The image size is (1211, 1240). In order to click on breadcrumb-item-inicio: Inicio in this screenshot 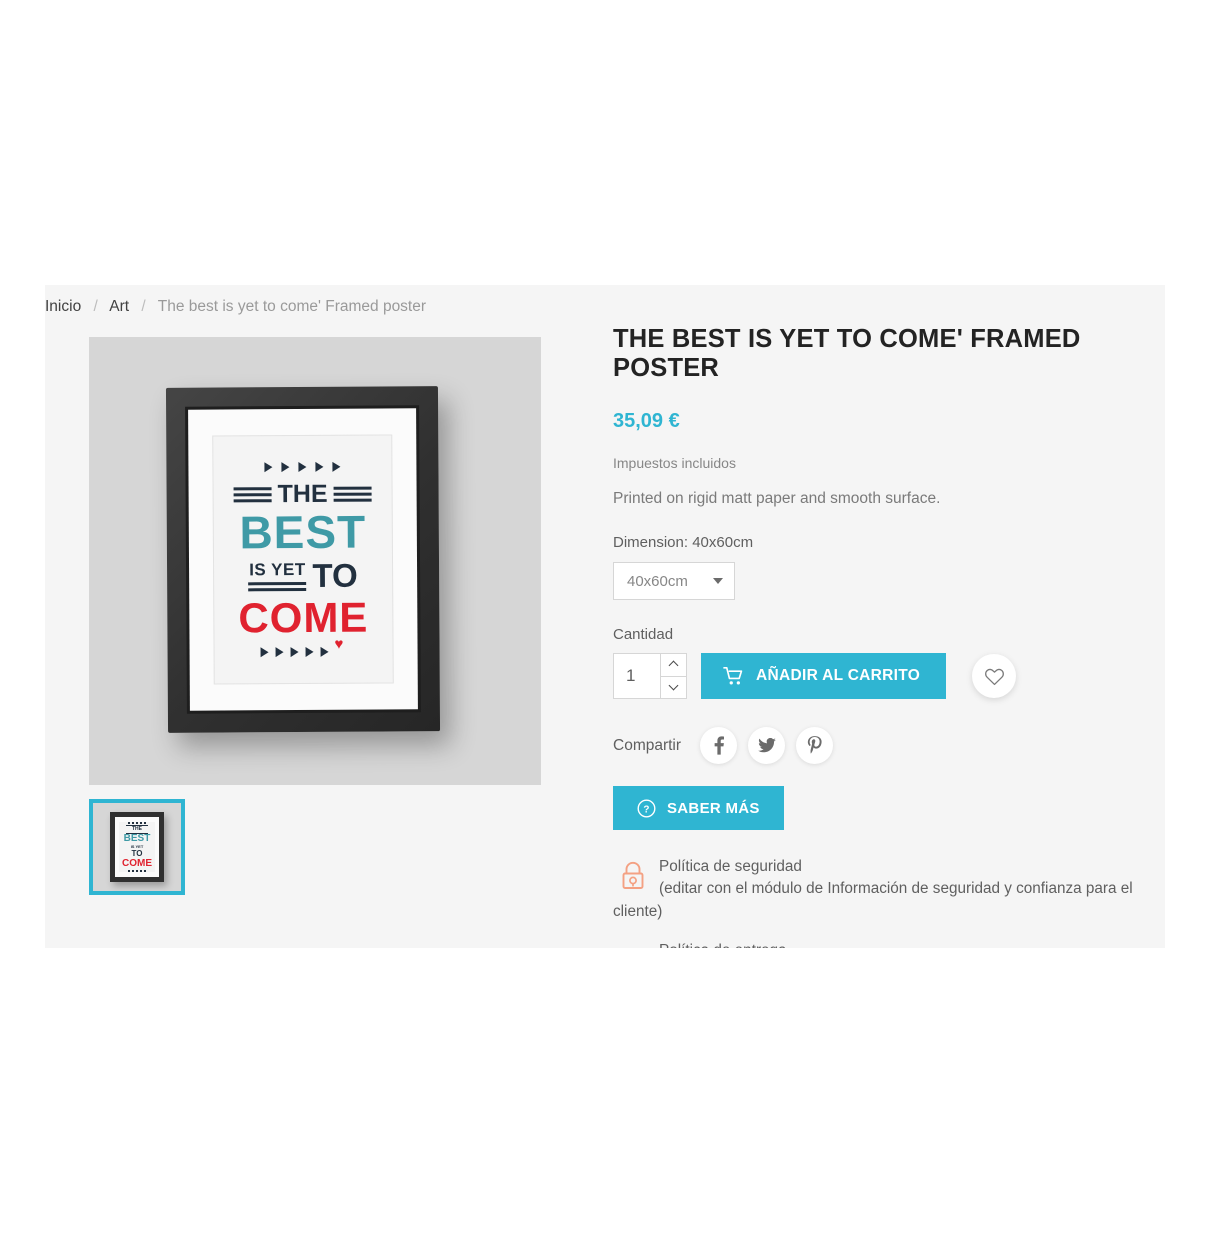, I will do `click(63, 306)`.